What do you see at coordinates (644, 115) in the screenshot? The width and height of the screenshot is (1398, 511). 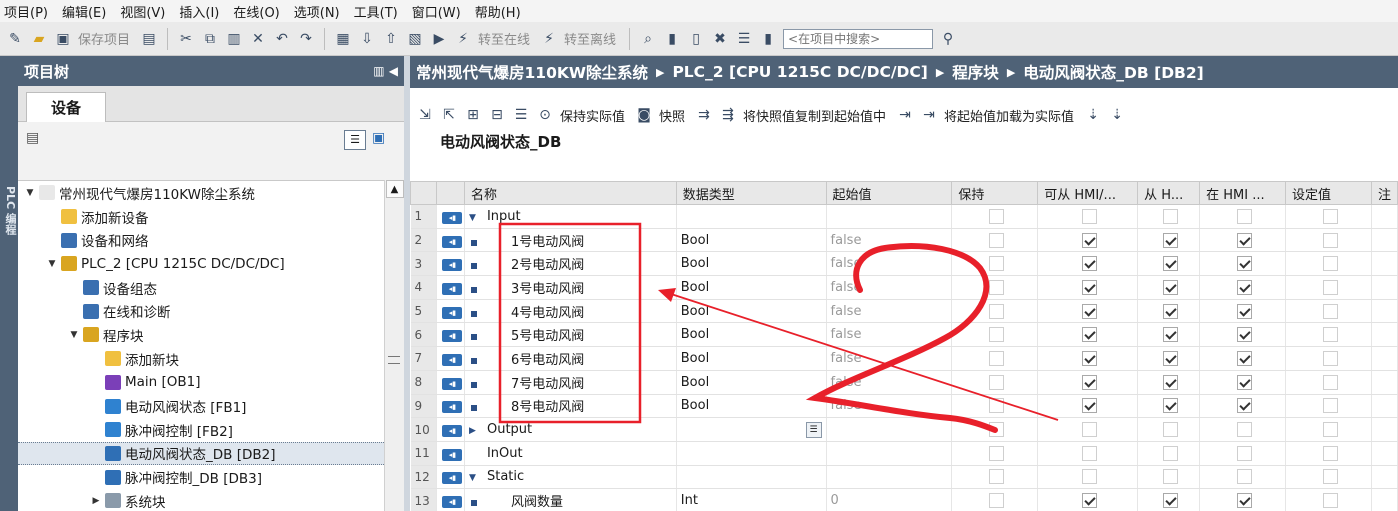 I see `snapshot-icon: ◙` at bounding box center [644, 115].